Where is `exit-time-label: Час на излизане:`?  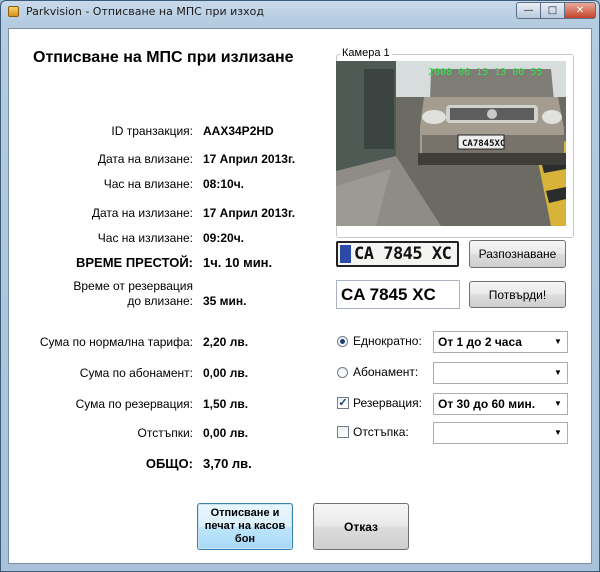 exit-time-label: Час на излизане: is located at coordinates (145, 238).